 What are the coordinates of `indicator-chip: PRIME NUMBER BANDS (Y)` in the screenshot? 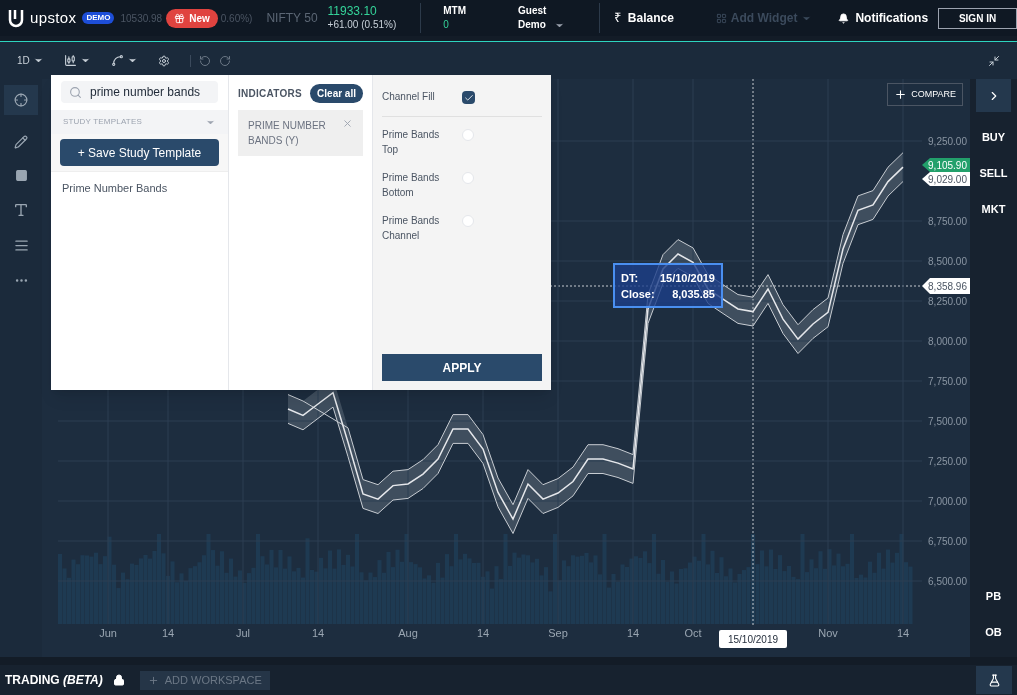 It's located at (300, 133).